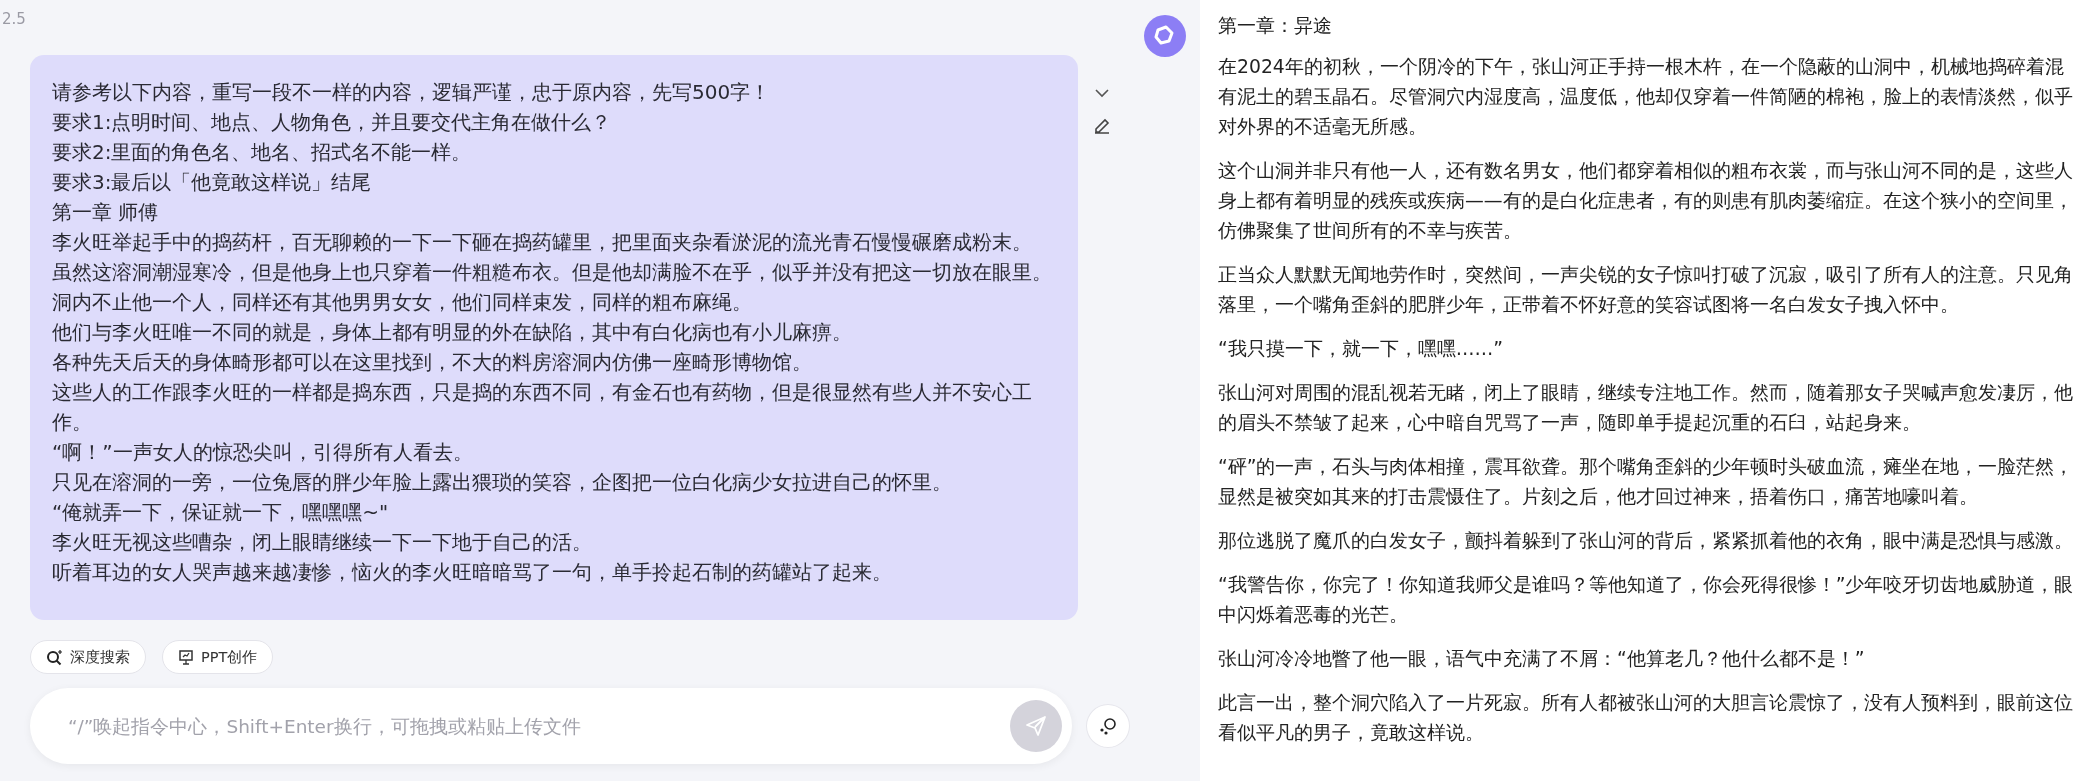 The height and width of the screenshot is (781, 2084). Describe the element at coordinates (221, 512) in the screenshot. I see `message-line: “俺就弄一下，保证就一下，嘿嘿嘿~"` at that location.